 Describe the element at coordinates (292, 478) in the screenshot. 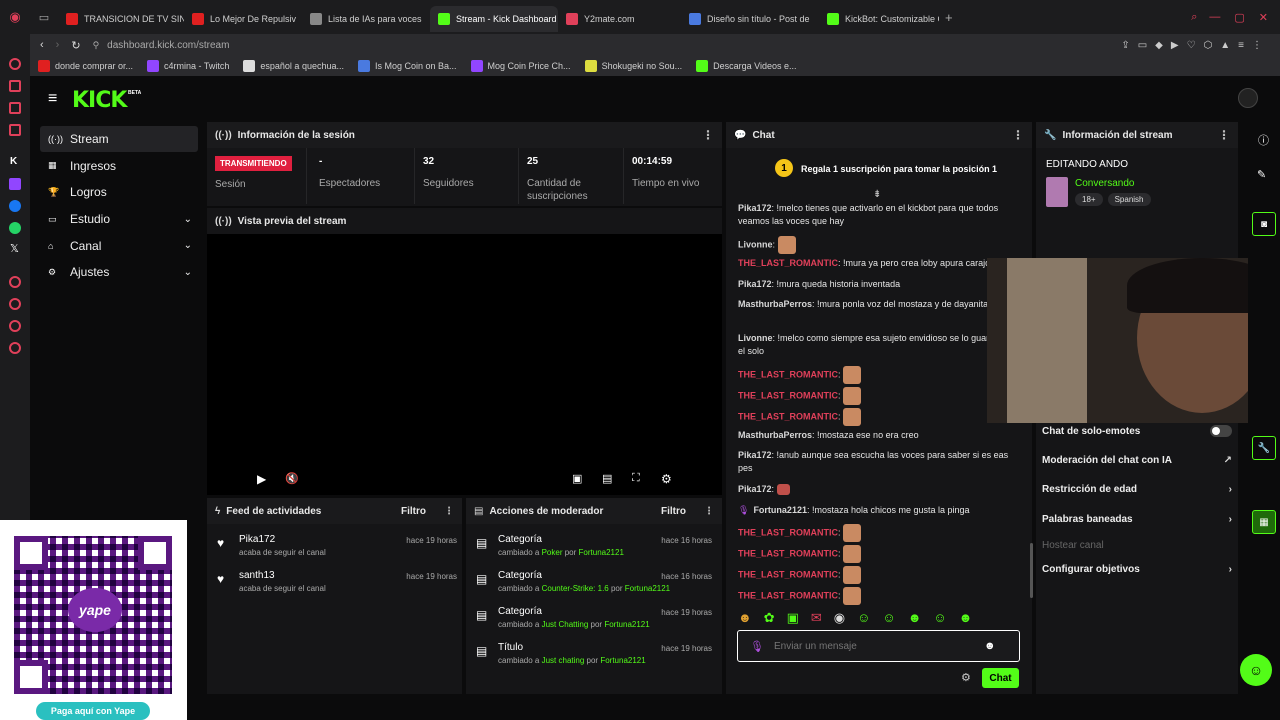

I see `mute-icon: 🔇` at that location.